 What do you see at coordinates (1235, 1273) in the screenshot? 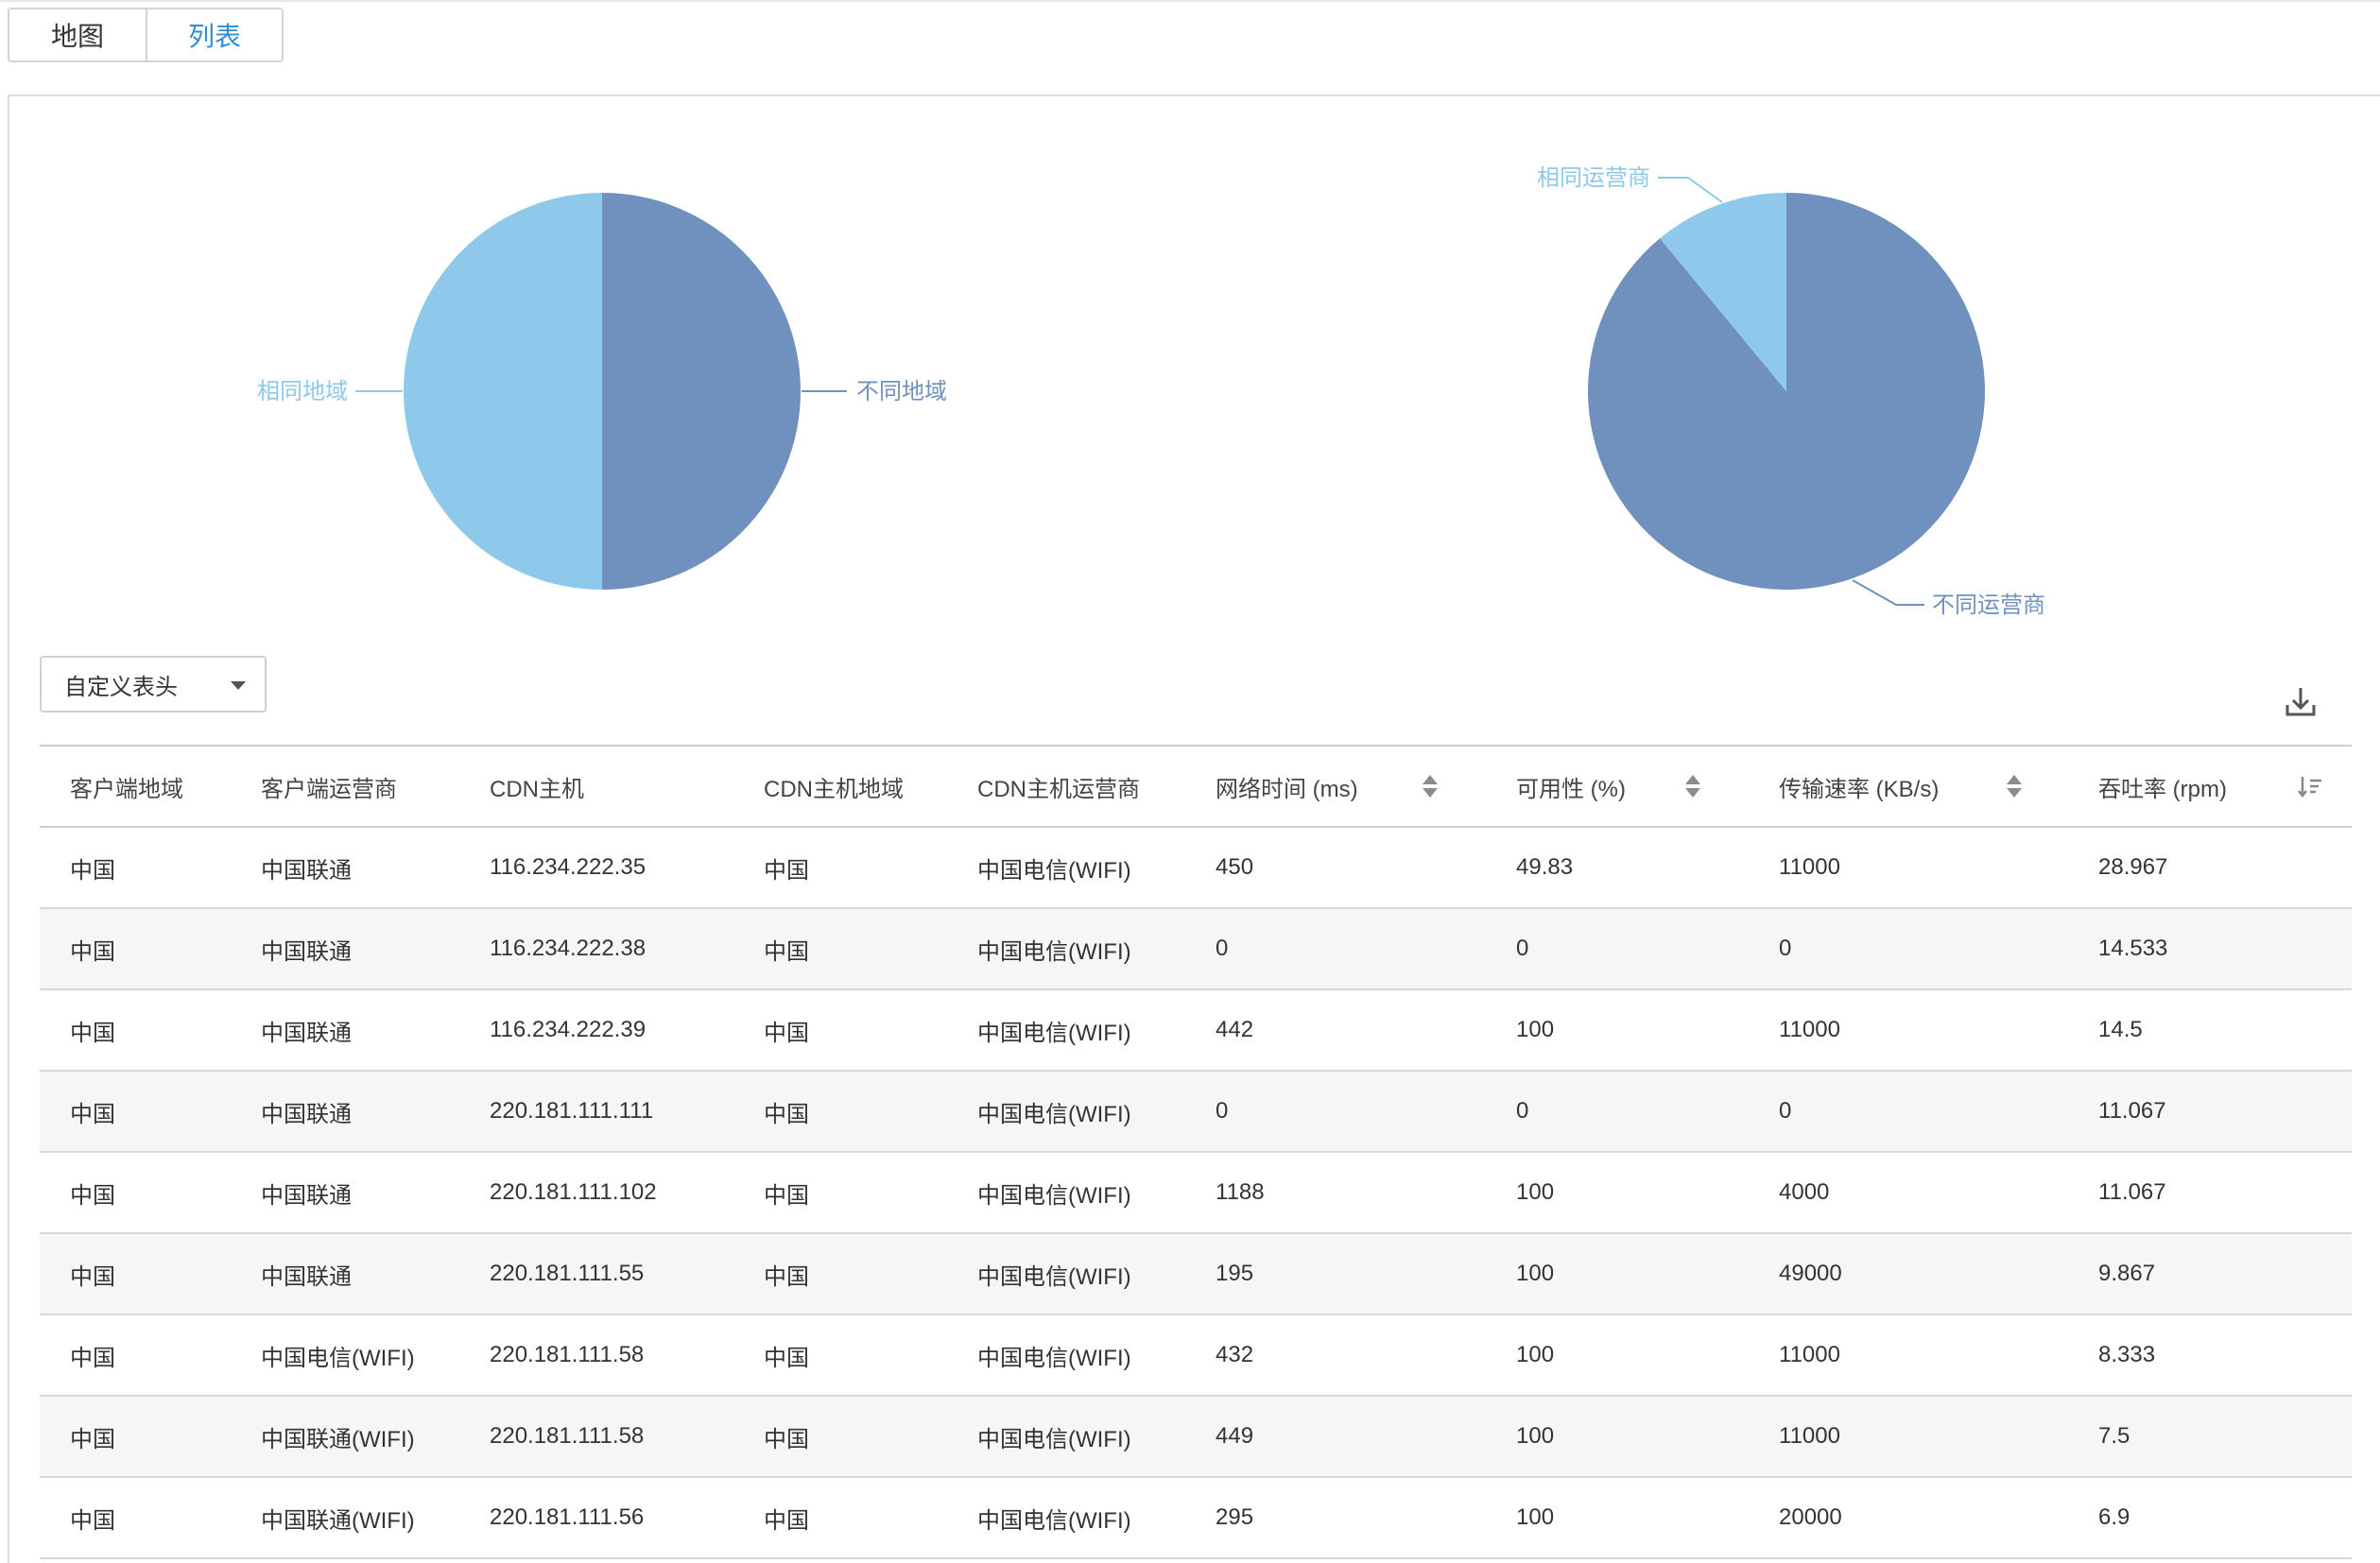
I see `table-cell: 195` at bounding box center [1235, 1273].